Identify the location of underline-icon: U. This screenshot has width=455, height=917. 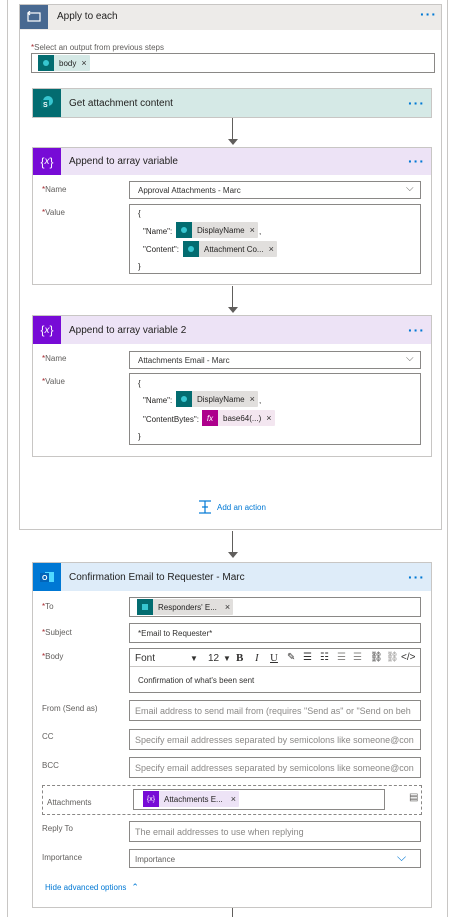
(274, 658).